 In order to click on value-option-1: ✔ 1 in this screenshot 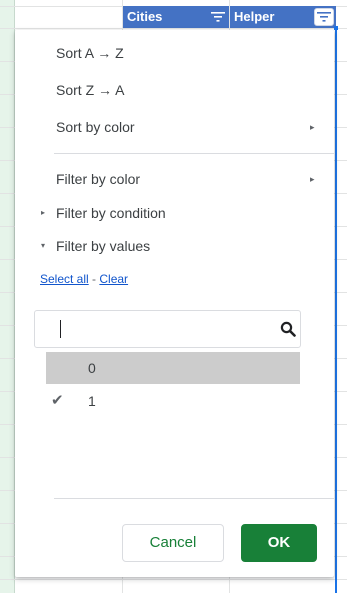, I will do `click(173, 401)`.